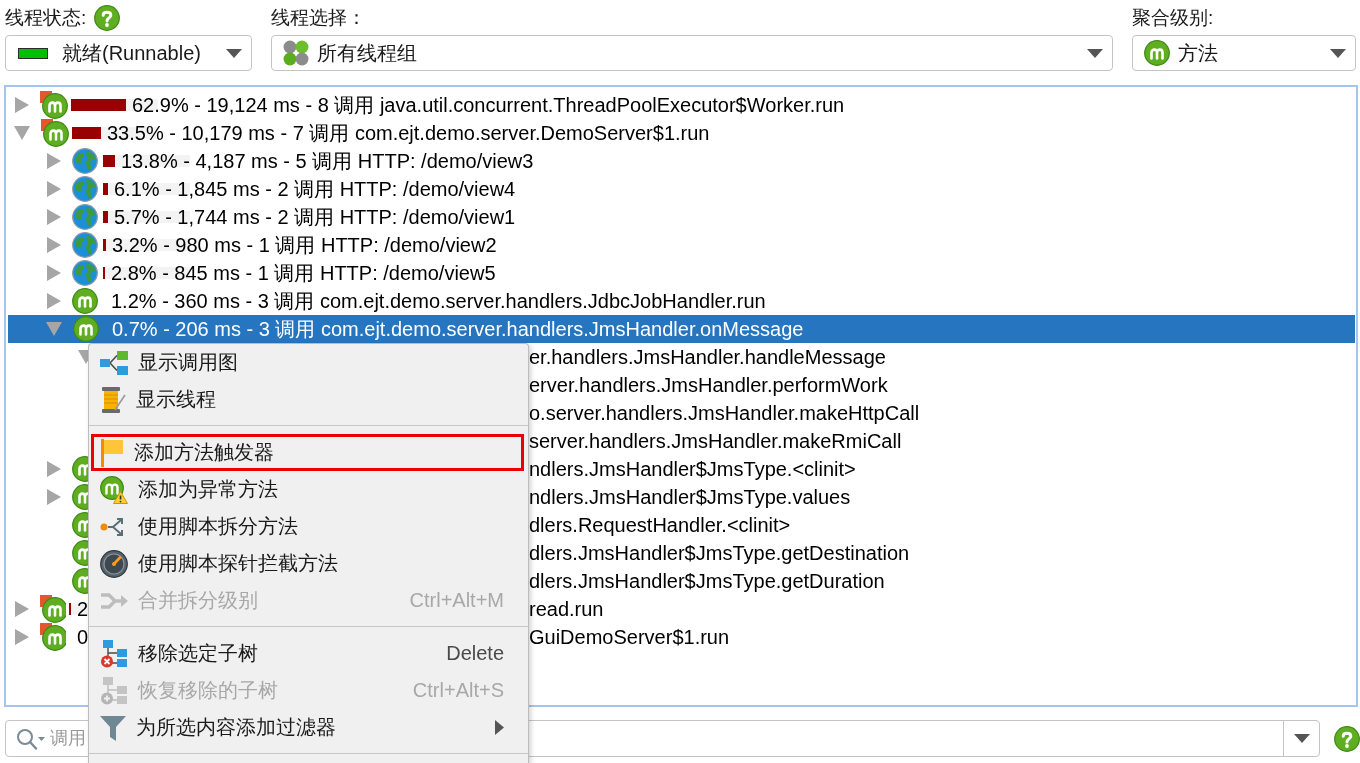 The width and height of the screenshot is (1360, 763). Describe the element at coordinates (315, 189) in the screenshot. I see `tree-item: 6.1% - 1,845 ms - 2 调用 HTTP: /demo/view4` at that location.